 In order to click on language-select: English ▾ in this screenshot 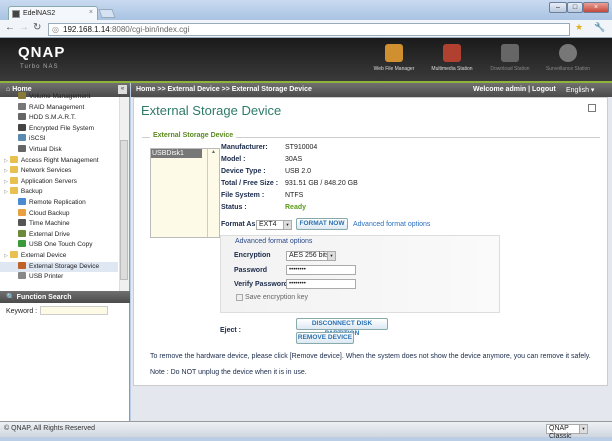, I will do `click(580, 90)`.